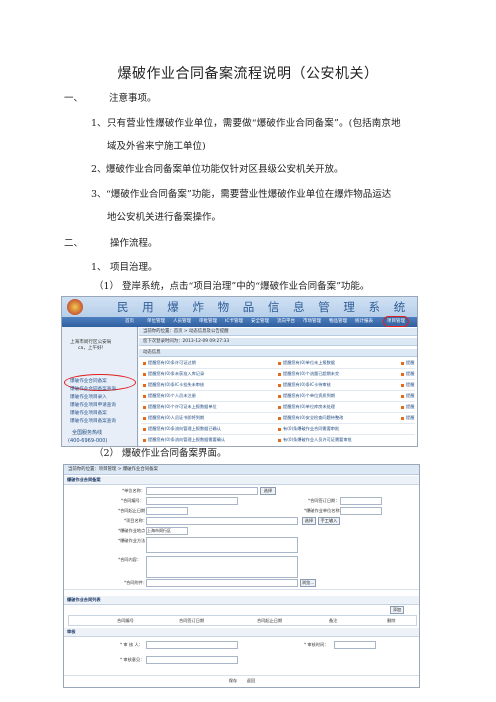 The height and width of the screenshot is (702, 496). Describe the element at coordinates (129, 321) in the screenshot. I see `nav-home: 首页` at that location.